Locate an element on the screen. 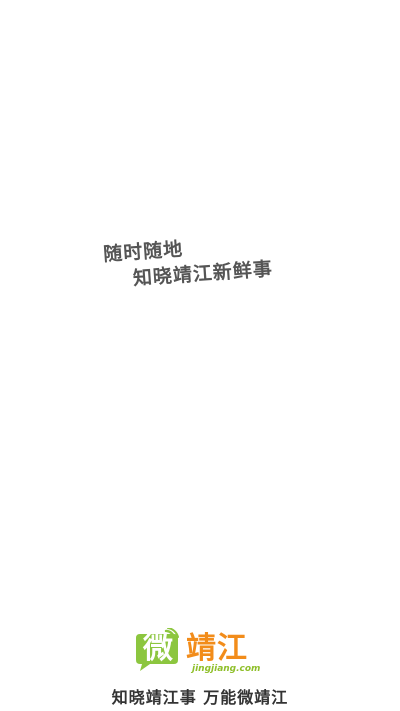  app-logo: 微 靖江 jingjiang.com is located at coordinates (205, 649).